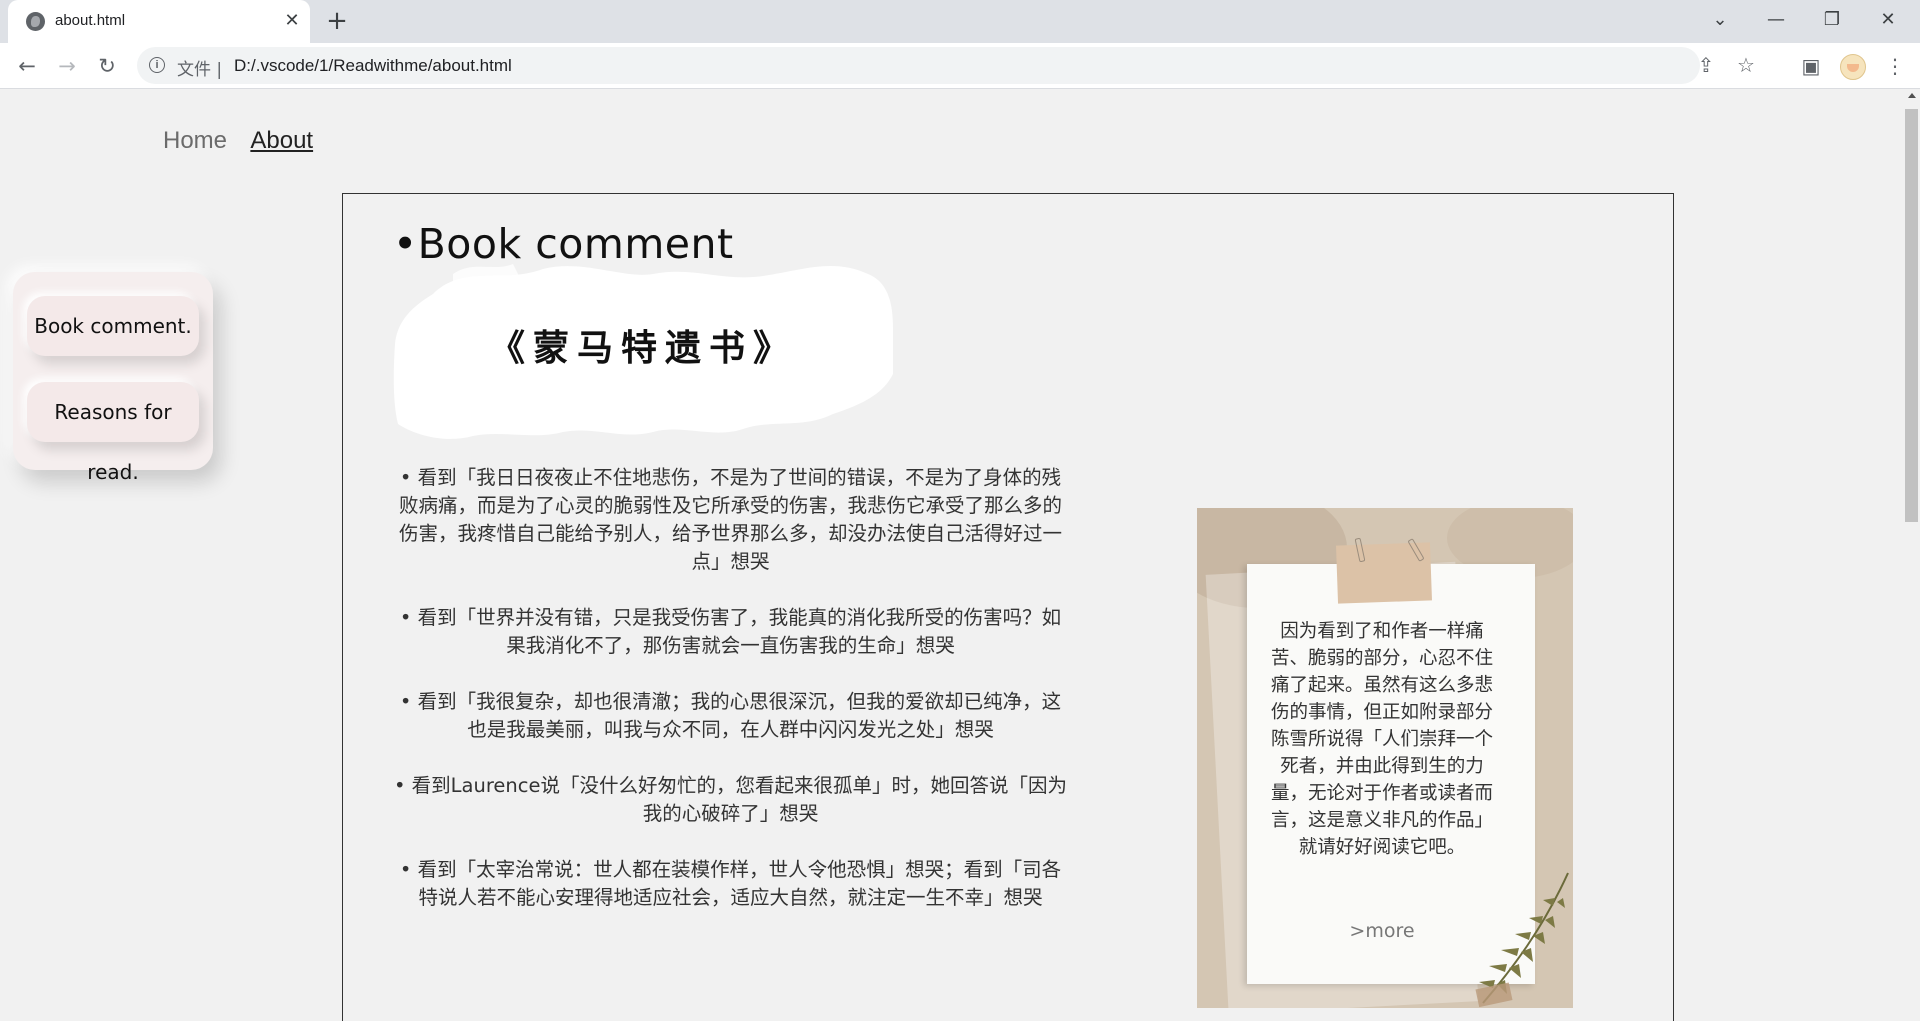 The height and width of the screenshot is (1021, 1920). What do you see at coordinates (292, 21) in the screenshot?
I see `close-tab-icon: ✕` at bounding box center [292, 21].